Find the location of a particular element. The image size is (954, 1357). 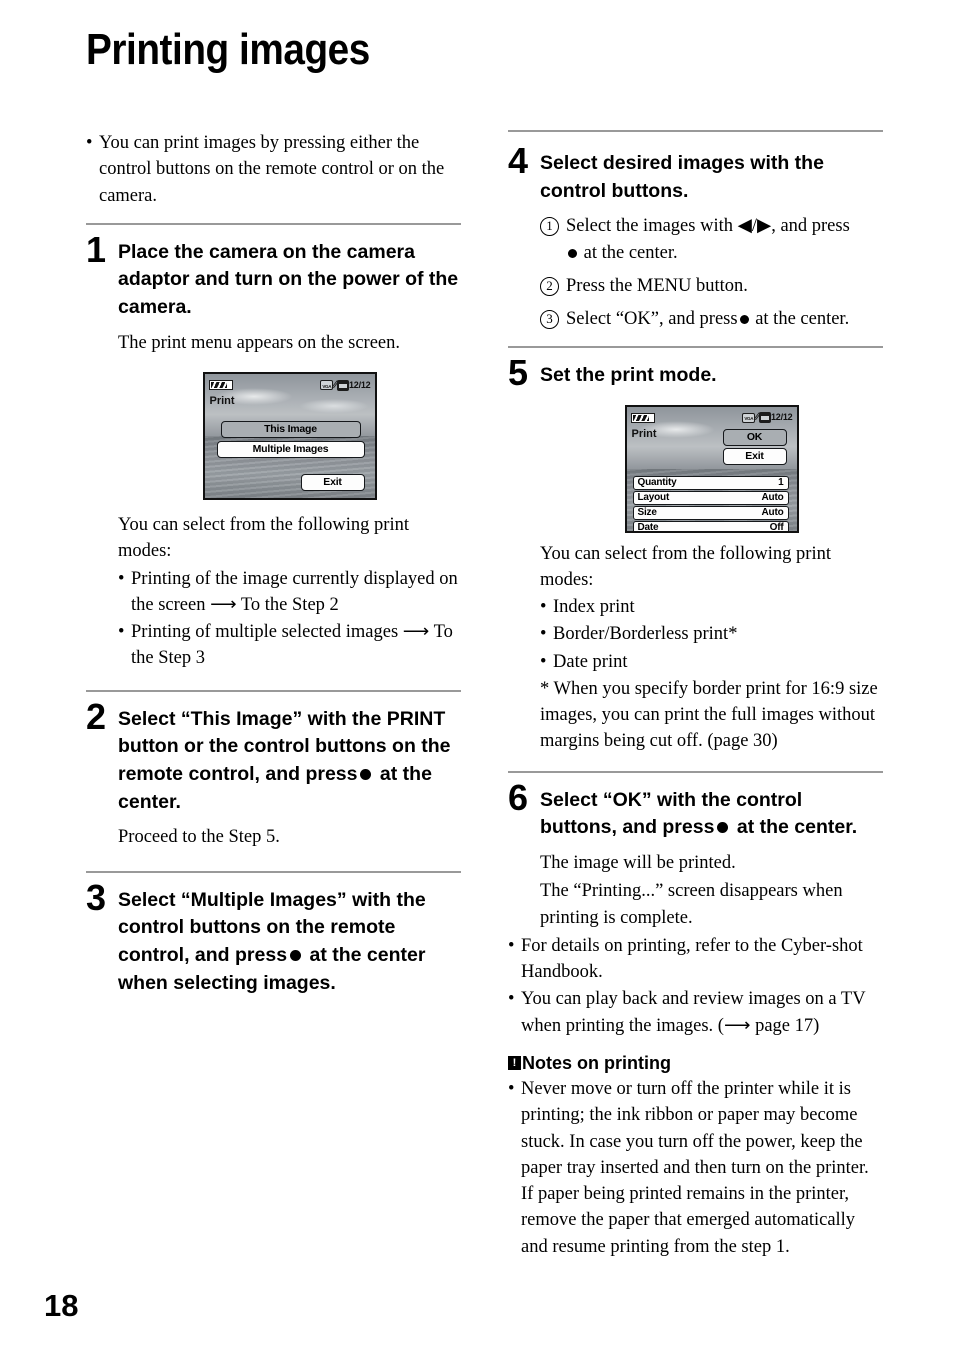

setting-label: Date is located at coordinates (648, 527).